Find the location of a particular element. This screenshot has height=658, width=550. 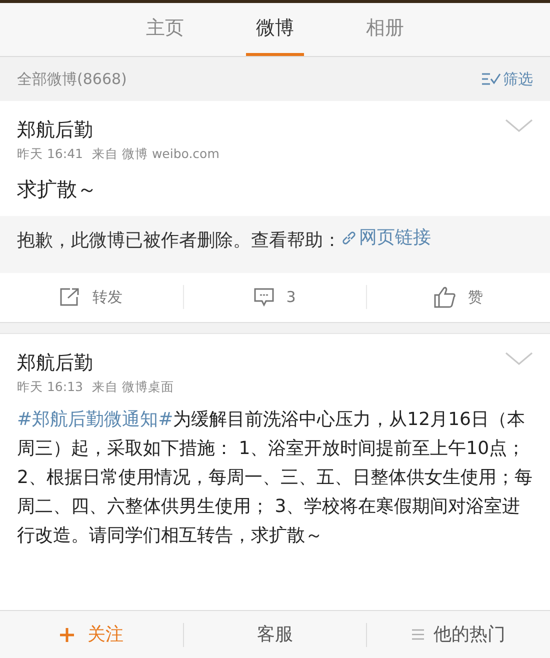

plus-icon is located at coordinates (67, 634).